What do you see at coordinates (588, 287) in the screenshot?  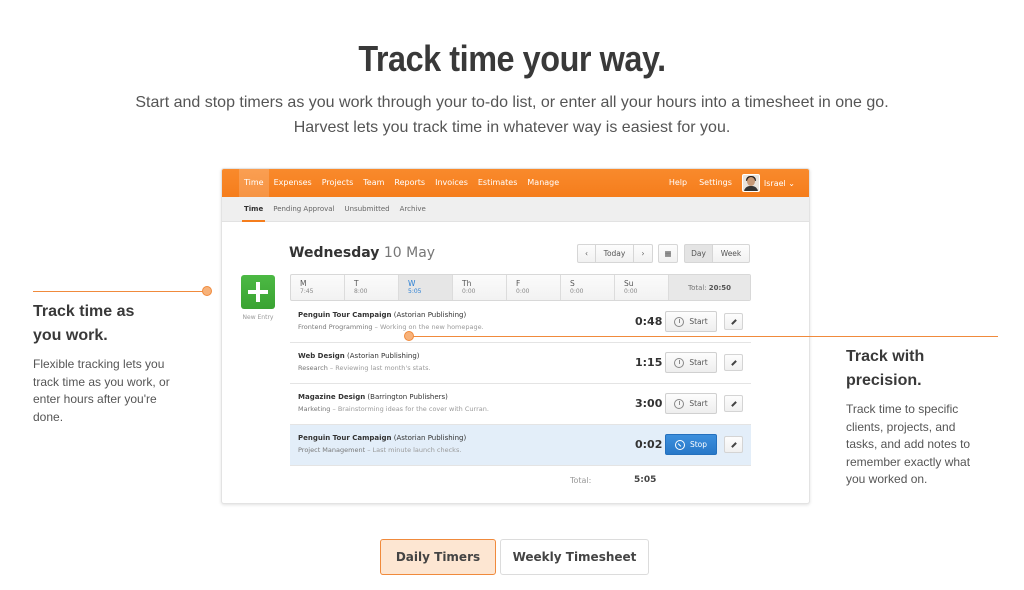 I see `week-day-saturday: S 0:00` at bounding box center [588, 287].